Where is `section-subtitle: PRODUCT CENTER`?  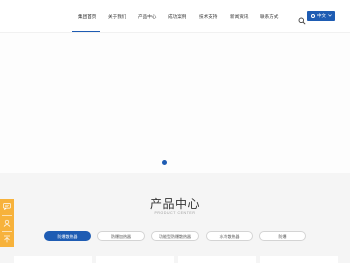
section-subtitle: PRODUCT CENTER is located at coordinates (175, 213).